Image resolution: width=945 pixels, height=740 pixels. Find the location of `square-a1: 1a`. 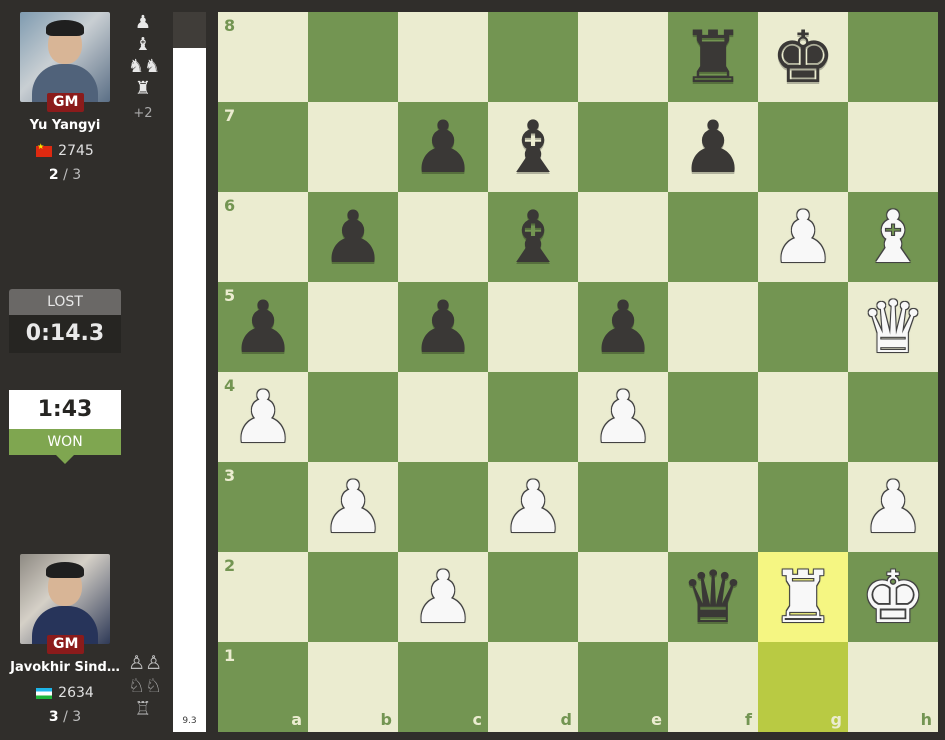

square-a1: 1a is located at coordinates (263, 687).